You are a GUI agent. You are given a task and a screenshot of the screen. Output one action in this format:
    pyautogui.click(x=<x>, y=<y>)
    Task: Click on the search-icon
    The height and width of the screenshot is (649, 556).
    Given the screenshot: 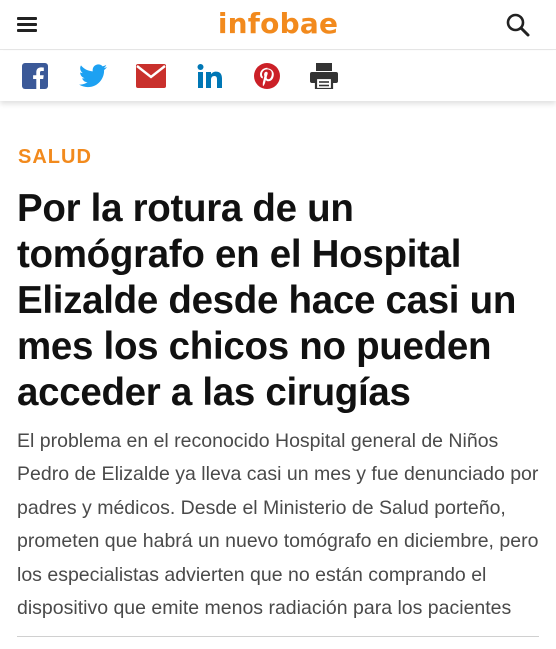 What is the action you would take?
    pyautogui.click(x=518, y=25)
    